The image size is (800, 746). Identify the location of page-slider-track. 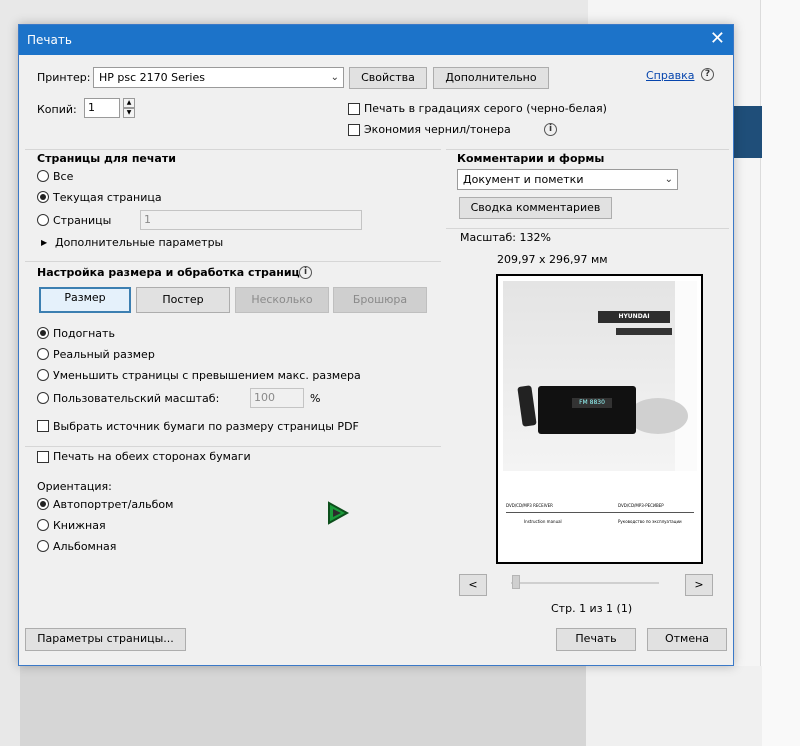
(585, 583).